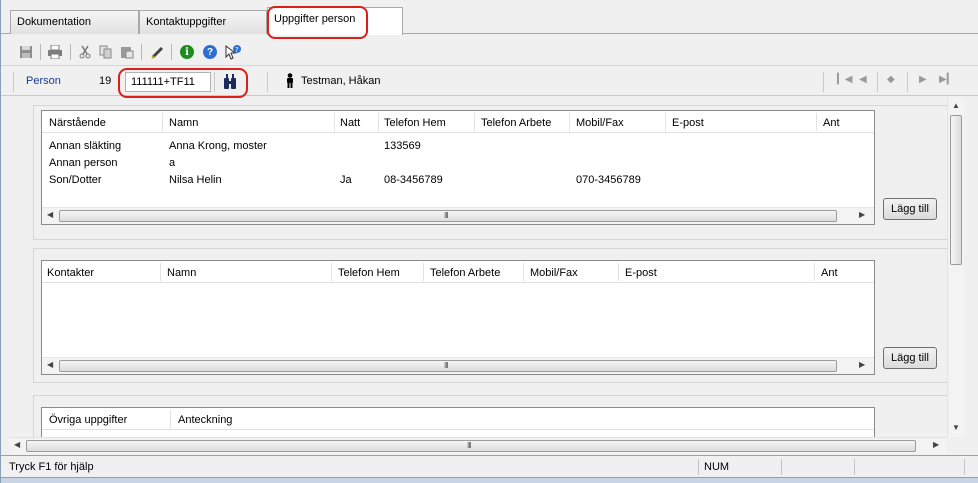 This screenshot has width=978, height=483. I want to click on column-header: Kontakter, so click(70, 273).